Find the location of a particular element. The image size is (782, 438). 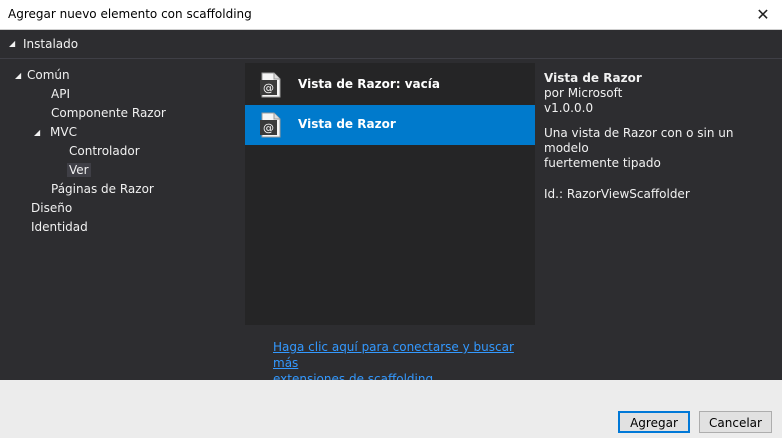

template-label: Vista de Razor is located at coordinates (347, 124).